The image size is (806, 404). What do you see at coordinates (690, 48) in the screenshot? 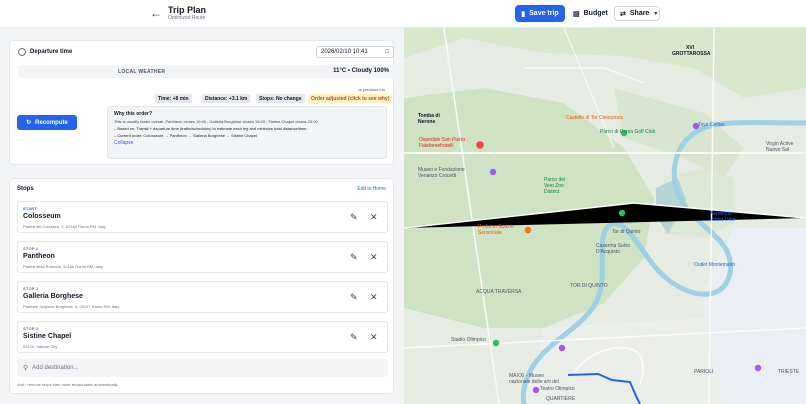
I see `map-label: XVI` at bounding box center [690, 48].